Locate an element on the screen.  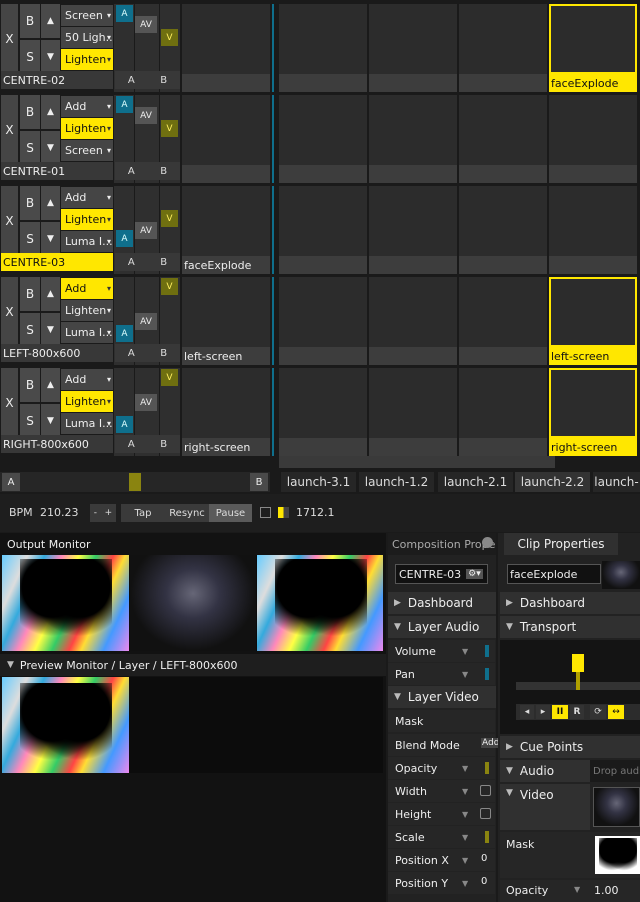
tab-composition-properties: Composition Propert is located at coordinates (442, 544).